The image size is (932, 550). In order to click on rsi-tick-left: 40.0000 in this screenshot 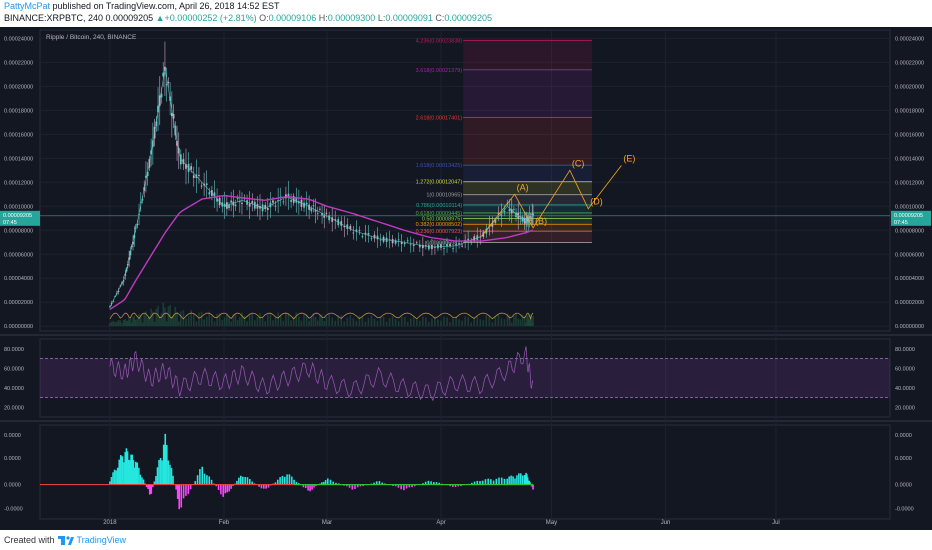, I will do `click(14, 389)`.